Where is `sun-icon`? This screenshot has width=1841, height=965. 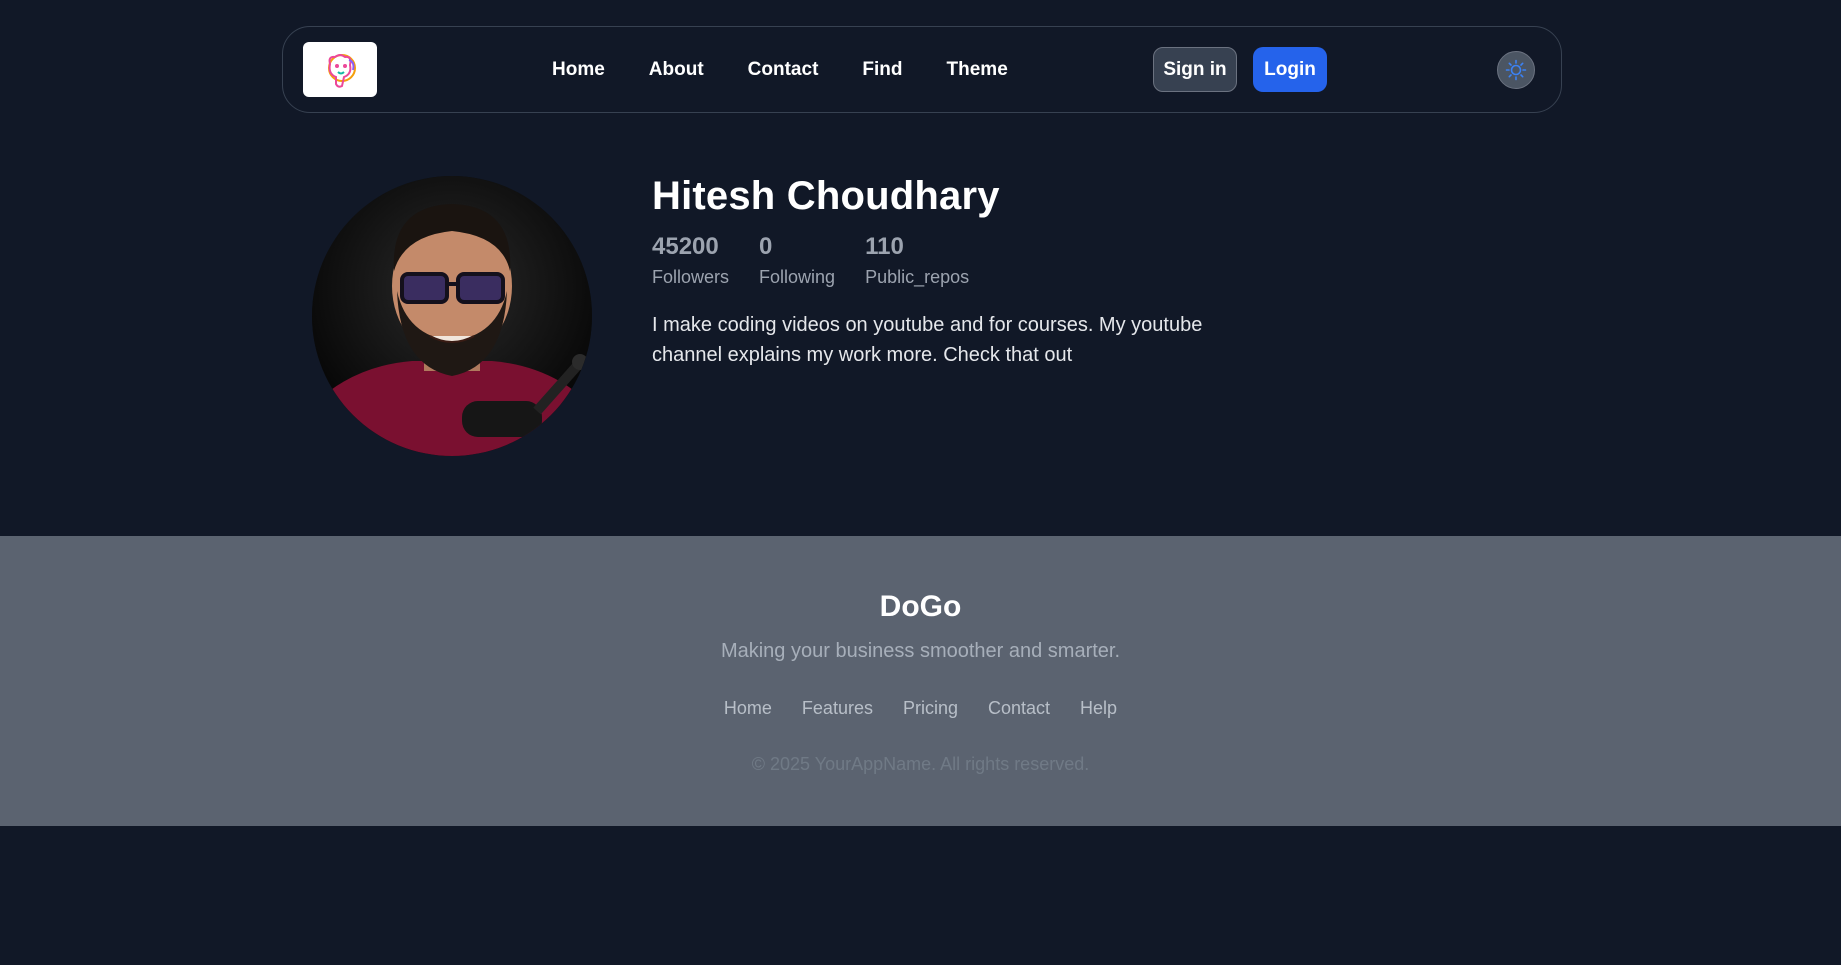 sun-icon is located at coordinates (1516, 70).